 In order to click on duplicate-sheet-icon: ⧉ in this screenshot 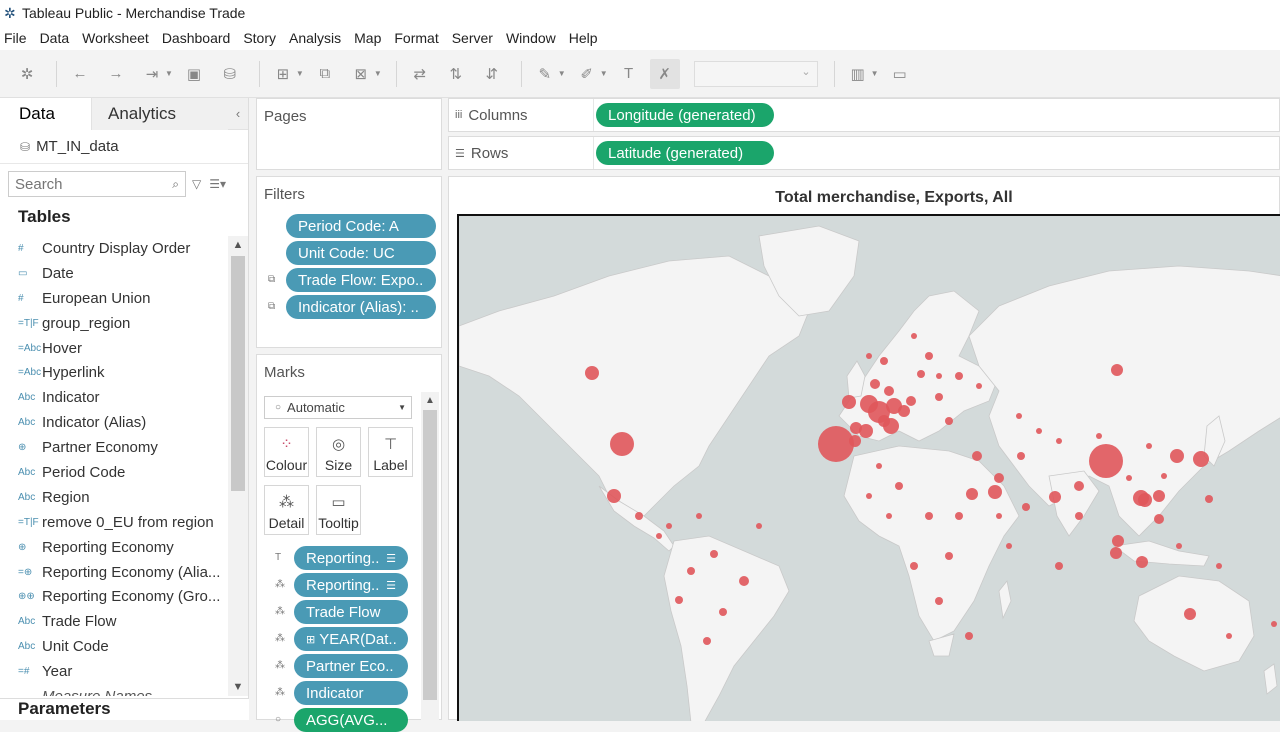, I will do `click(325, 74)`.